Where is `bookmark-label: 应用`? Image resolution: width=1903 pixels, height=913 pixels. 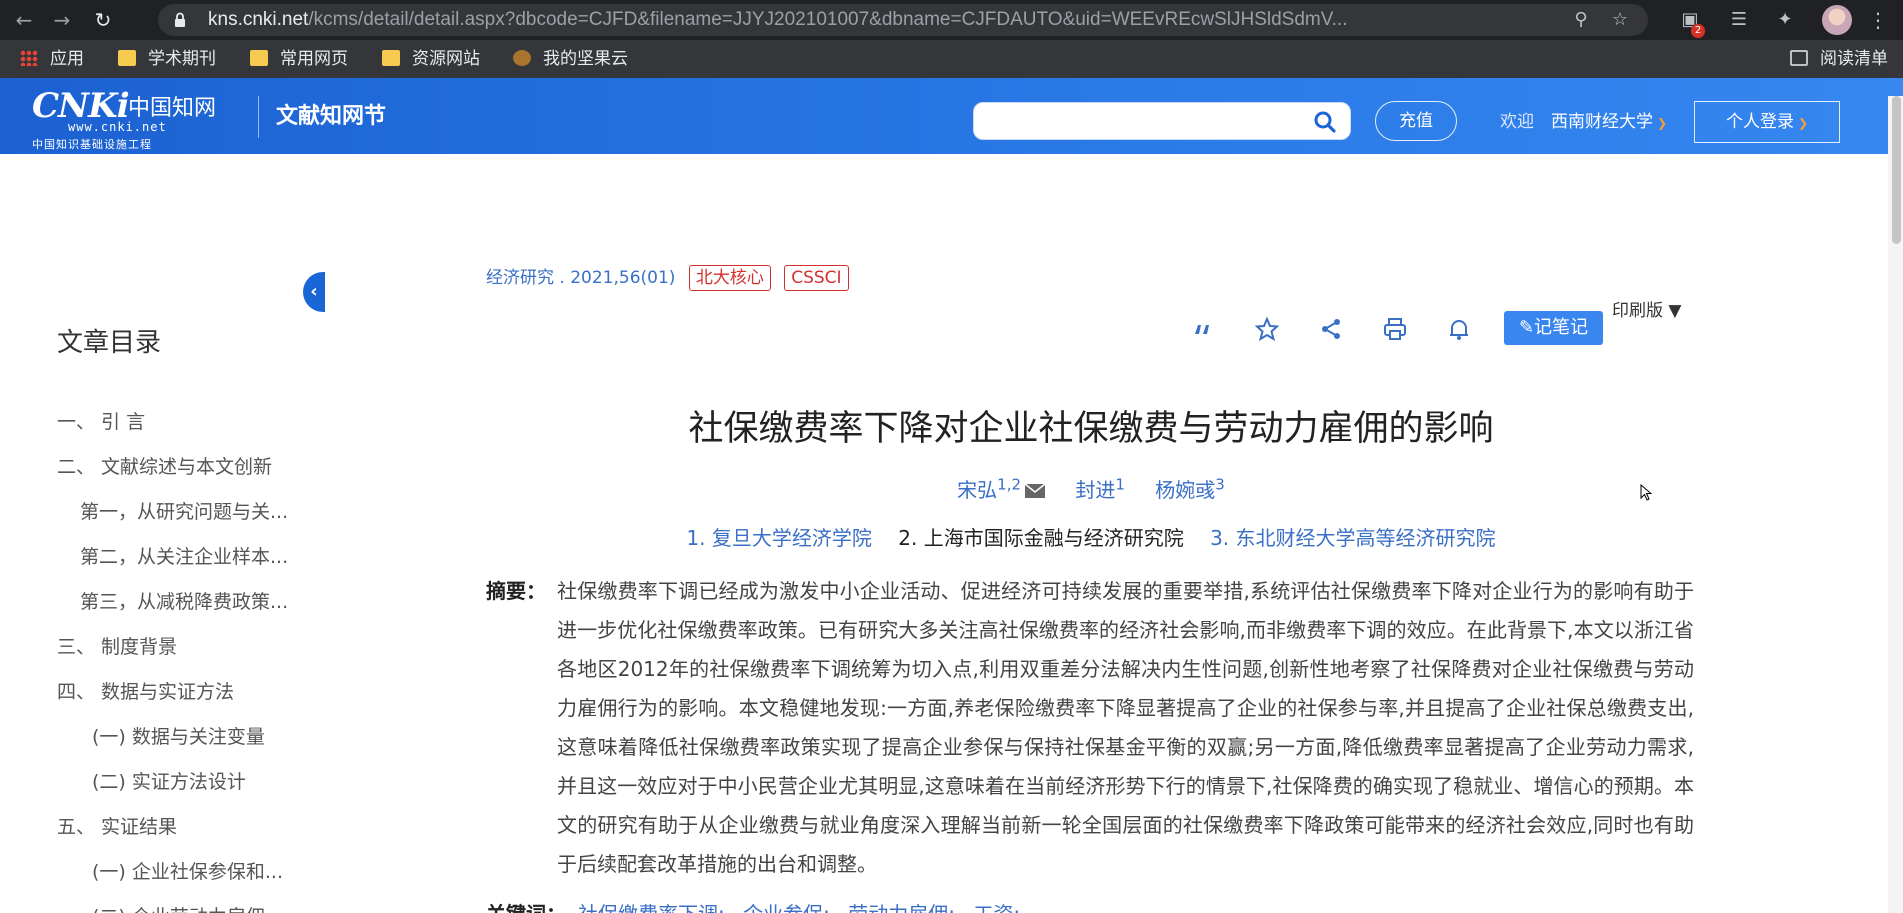 bookmark-label: 应用 is located at coordinates (67, 59).